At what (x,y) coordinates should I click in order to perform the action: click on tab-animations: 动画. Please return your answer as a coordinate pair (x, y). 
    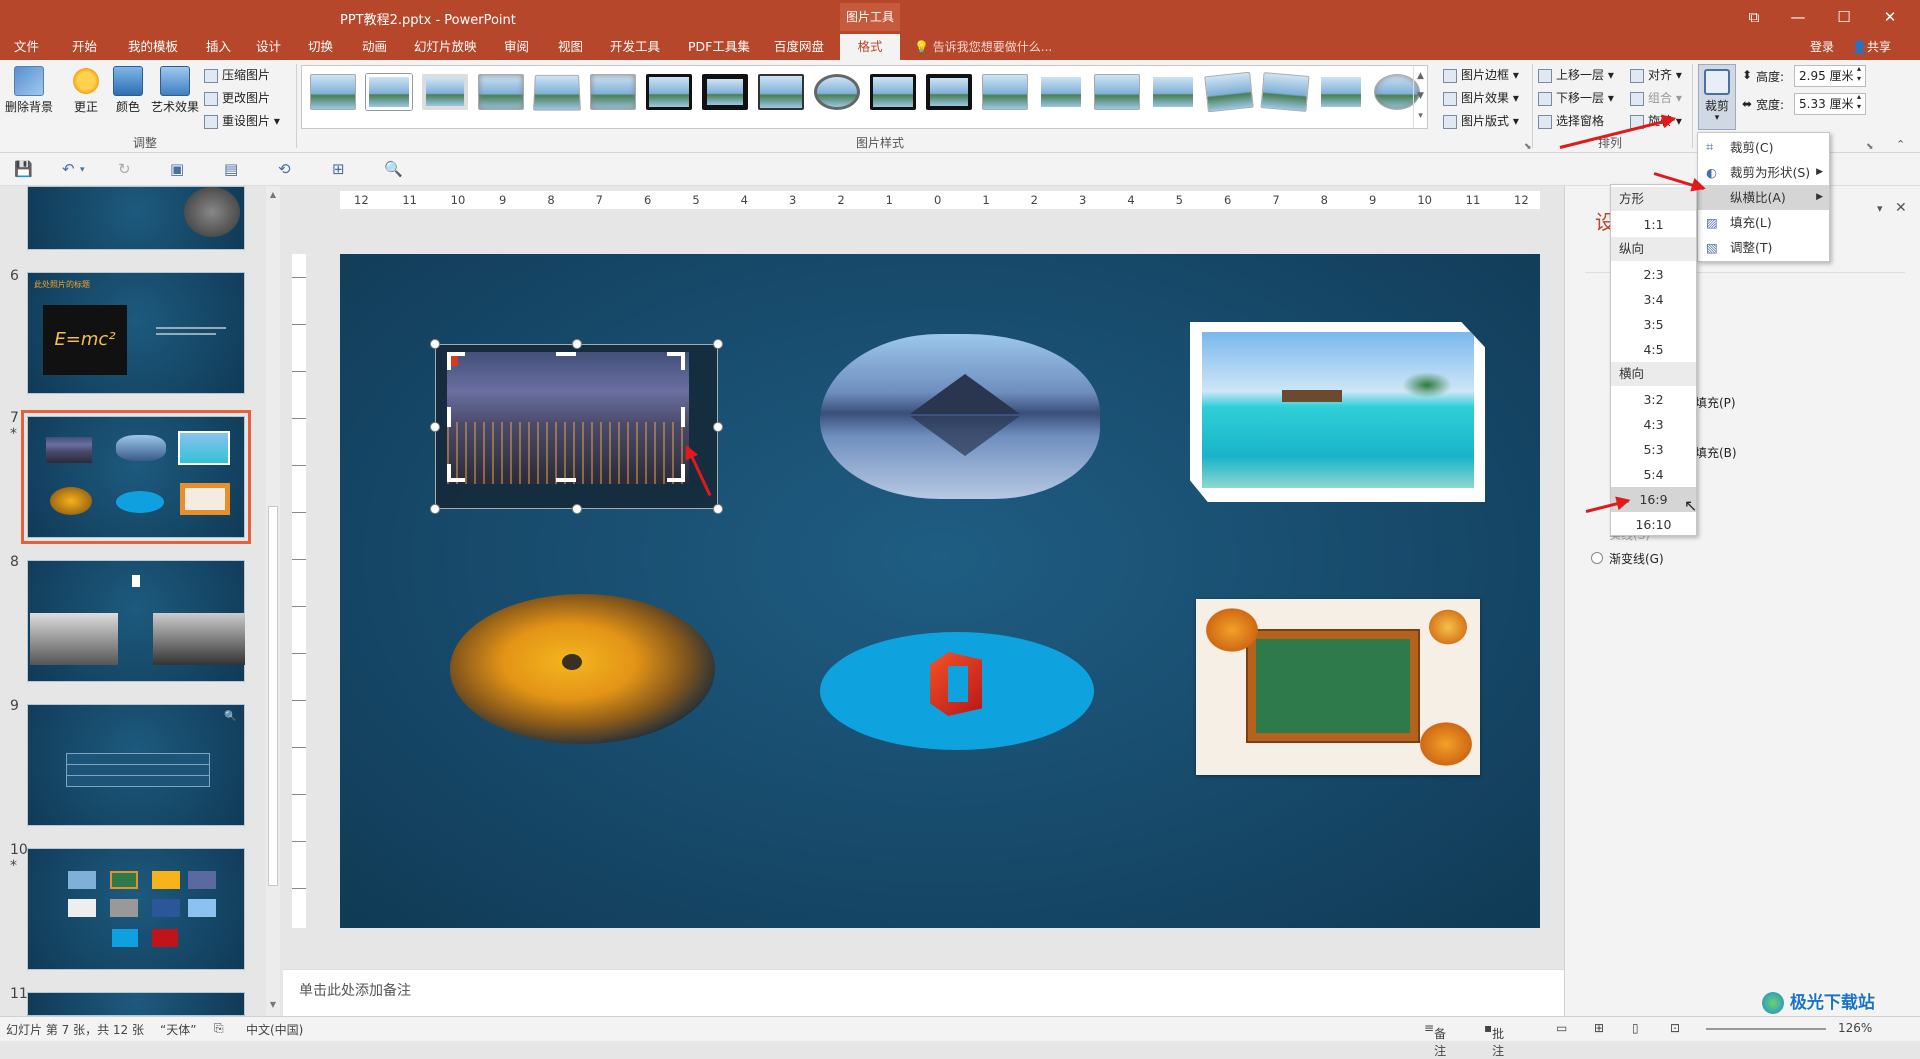
    Looking at the image, I should click on (374, 47).